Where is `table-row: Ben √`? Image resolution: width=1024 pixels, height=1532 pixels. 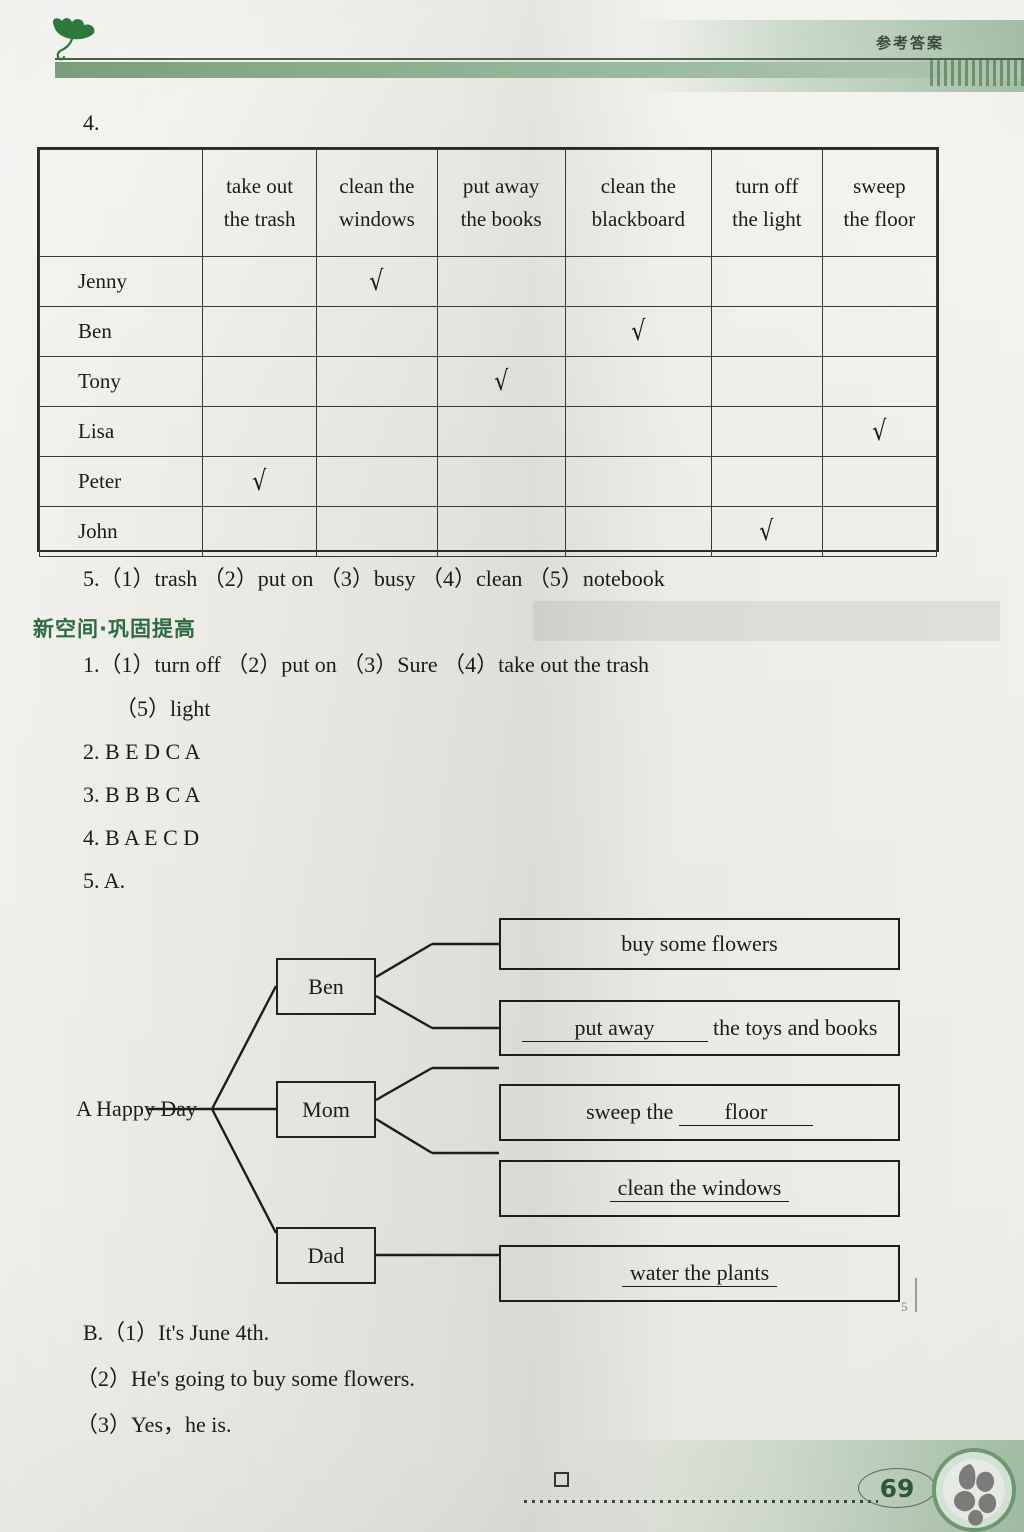 table-row: Ben √ is located at coordinates (488, 331).